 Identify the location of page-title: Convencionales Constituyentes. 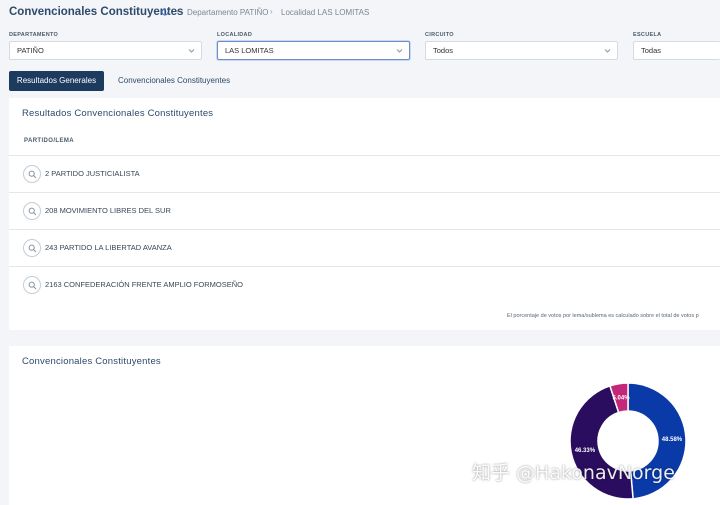
(96, 12).